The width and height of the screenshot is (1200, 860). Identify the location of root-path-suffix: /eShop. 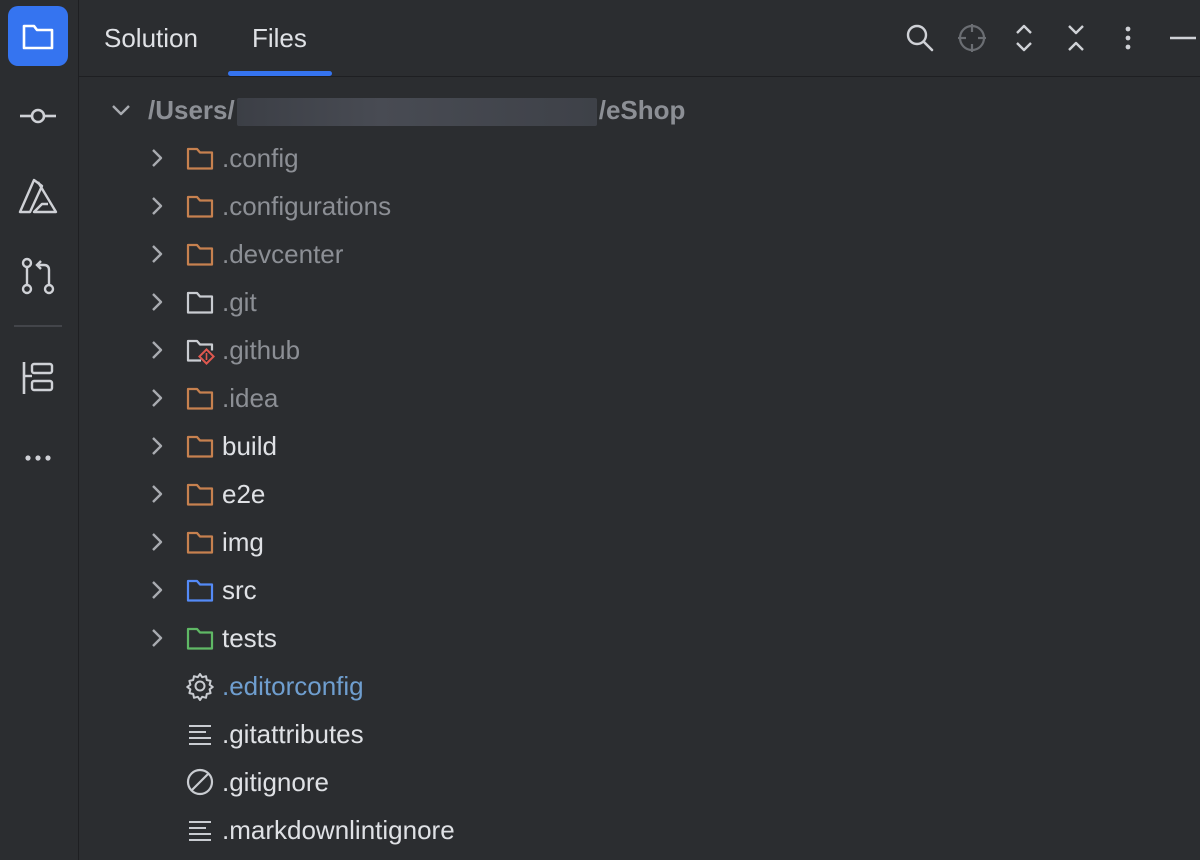
(642, 110).